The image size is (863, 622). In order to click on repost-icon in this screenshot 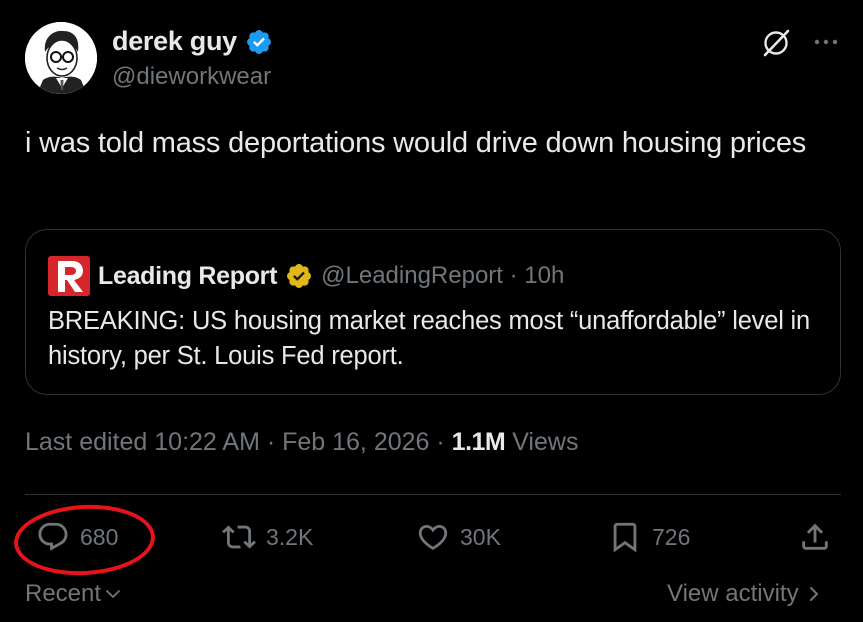, I will do `click(239, 537)`.